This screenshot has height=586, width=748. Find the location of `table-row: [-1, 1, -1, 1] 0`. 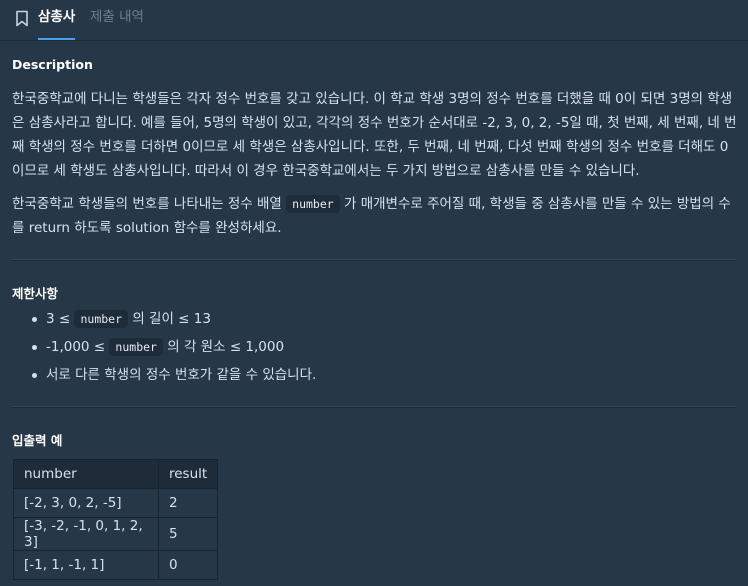

table-row: [-1, 1, -1, 1] 0 is located at coordinates (116, 565).